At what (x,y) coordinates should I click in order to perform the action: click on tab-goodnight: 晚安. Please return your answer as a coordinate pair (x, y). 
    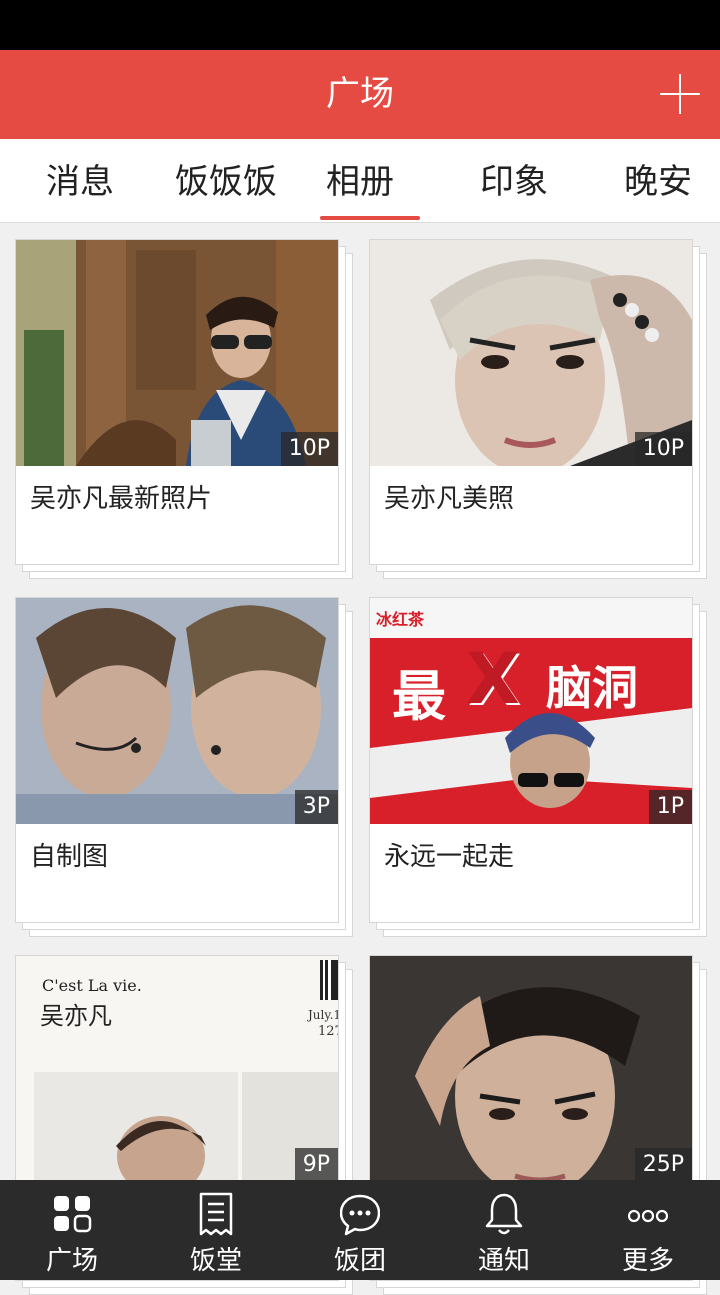
    Looking at the image, I should click on (653, 180).